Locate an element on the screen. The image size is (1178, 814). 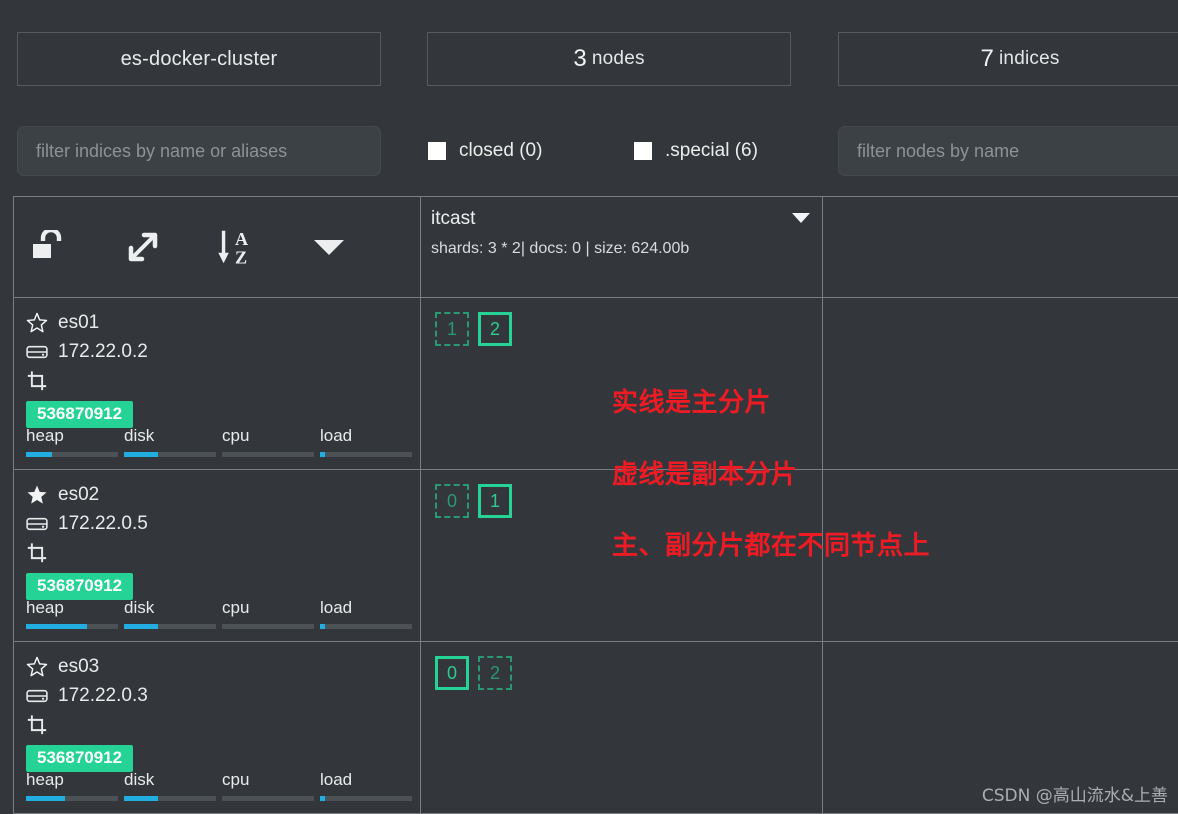
special-indices-checkbox-group: .special (6) is located at coordinates (696, 151).